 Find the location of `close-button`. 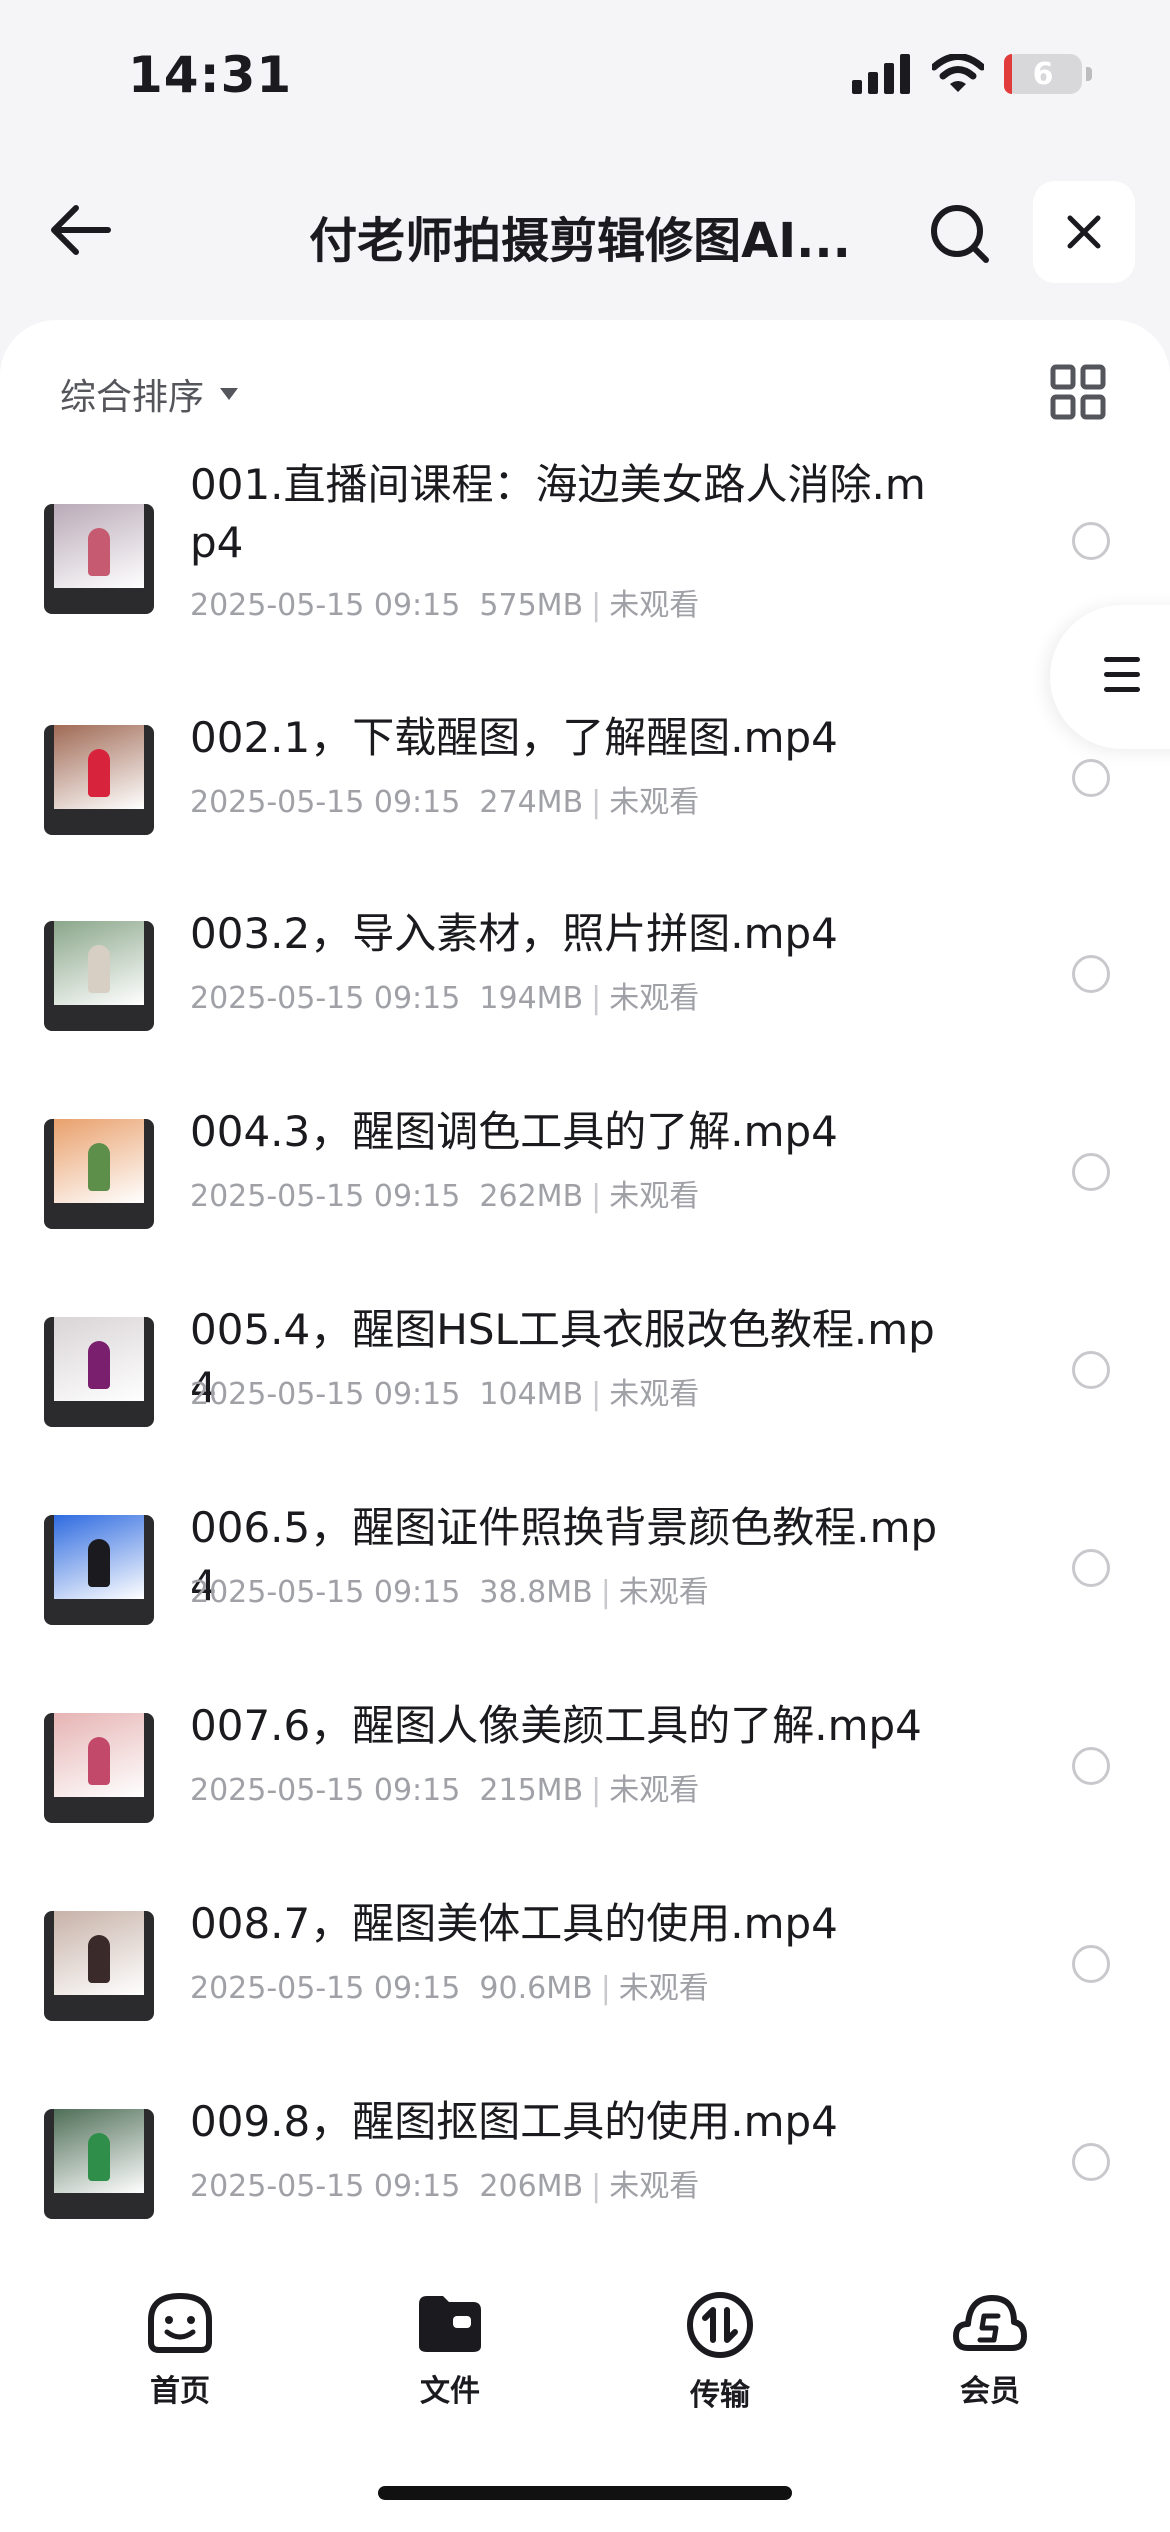

close-button is located at coordinates (1084, 232).